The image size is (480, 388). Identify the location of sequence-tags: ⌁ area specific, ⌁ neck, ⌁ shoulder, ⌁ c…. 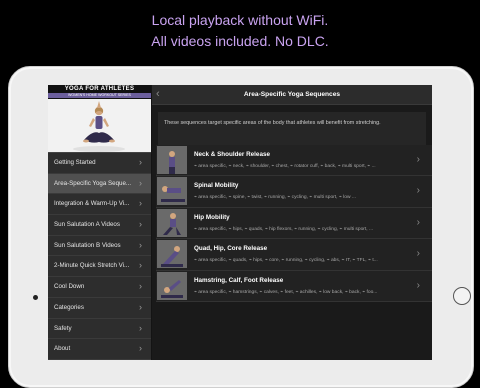
(285, 166).